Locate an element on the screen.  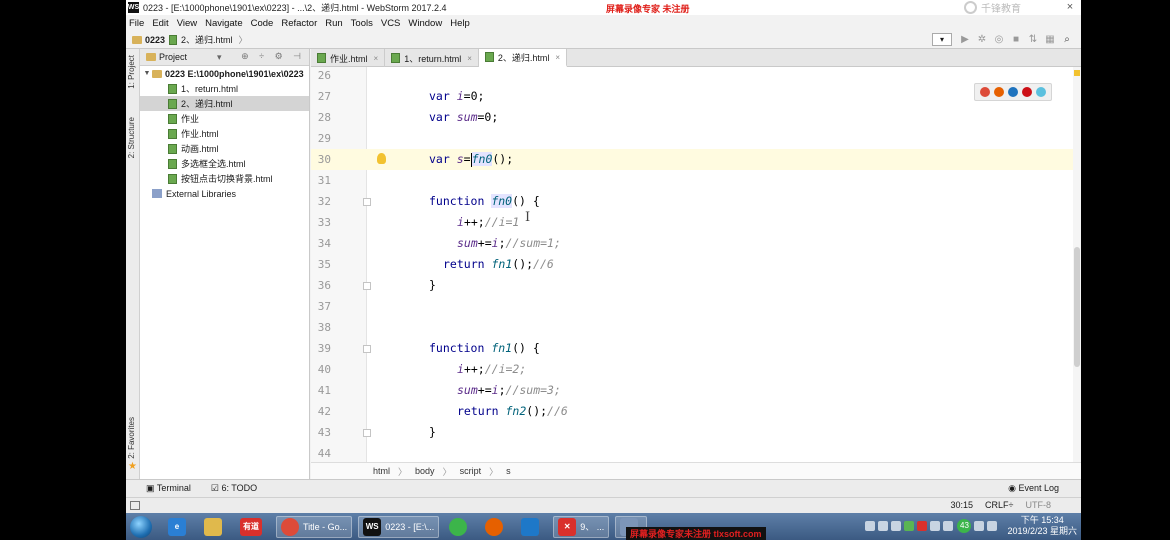
breadcrumb-html: html is located at coordinates (381, 471).